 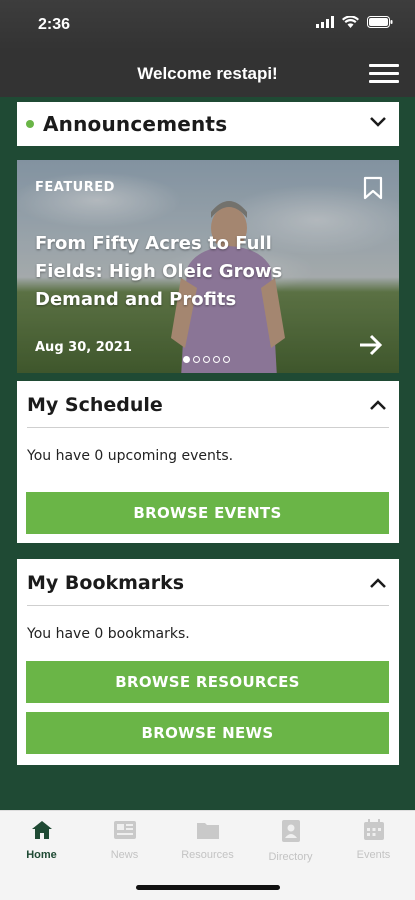 What do you see at coordinates (83, 347) in the screenshot?
I see `featured-date: Aug 30, 2021` at bounding box center [83, 347].